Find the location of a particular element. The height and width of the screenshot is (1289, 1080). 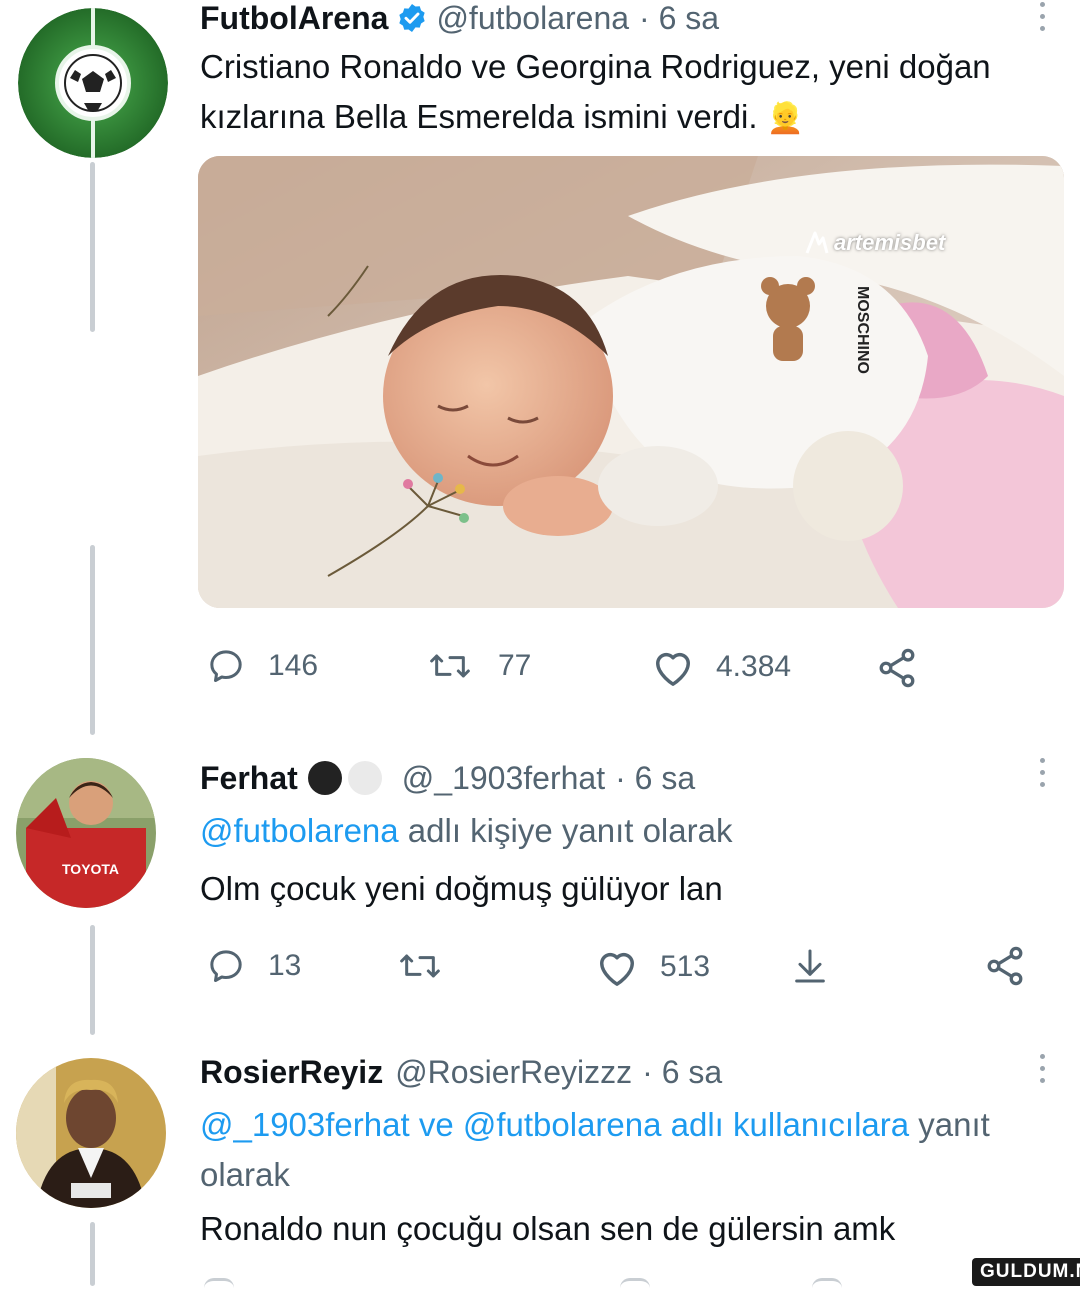

watermark: artemisbet is located at coordinates (874, 243).